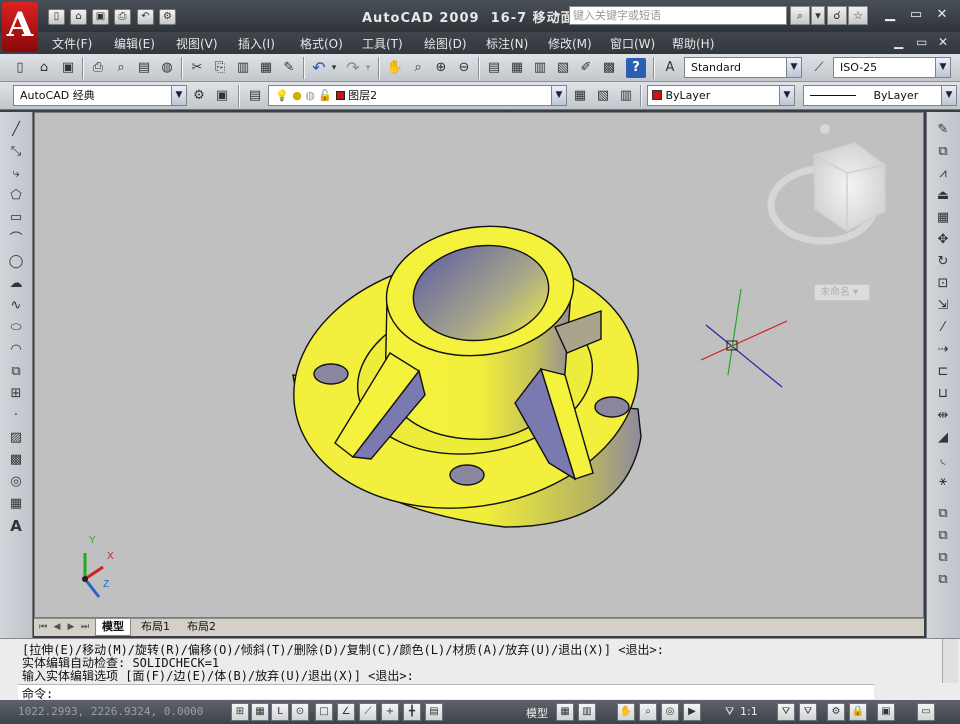 This screenshot has width=960, height=724. Describe the element at coordinates (16, 284) in the screenshot. I see `revision-cloud-icon: ☁` at that location.